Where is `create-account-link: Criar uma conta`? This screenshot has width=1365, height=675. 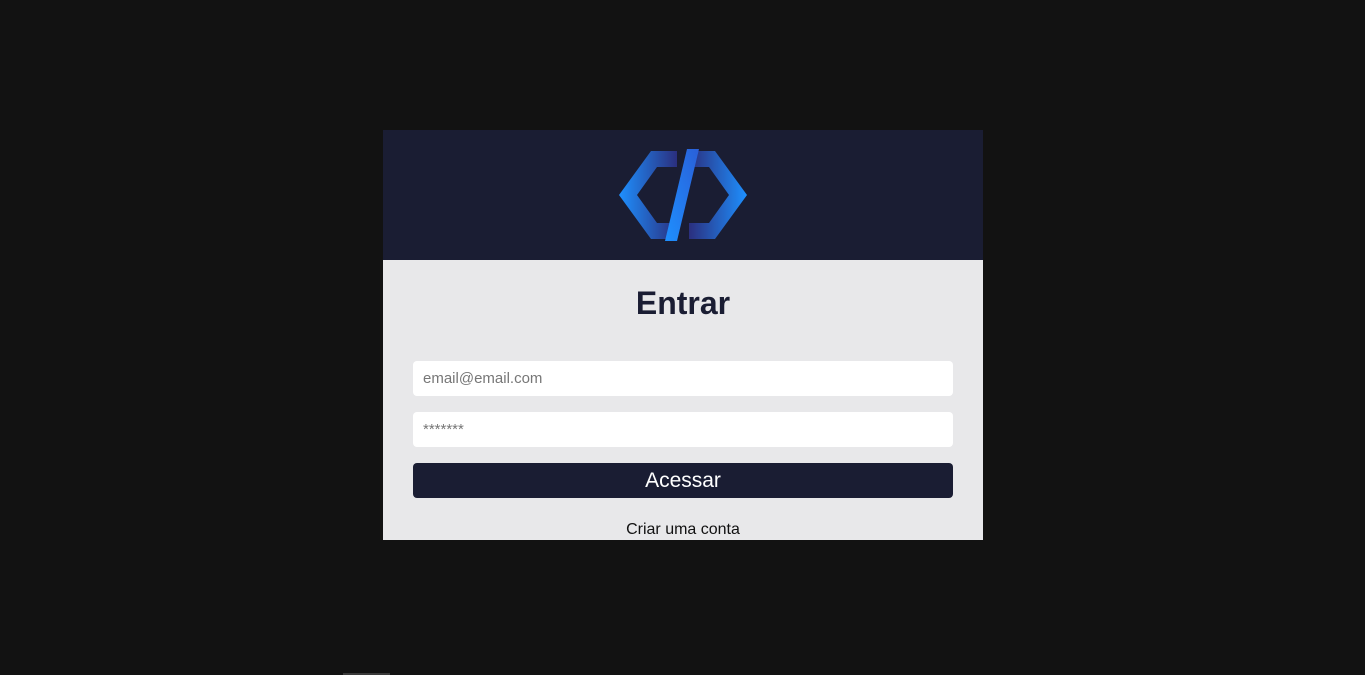 create-account-link: Criar uma conta is located at coordinates (683, 530).